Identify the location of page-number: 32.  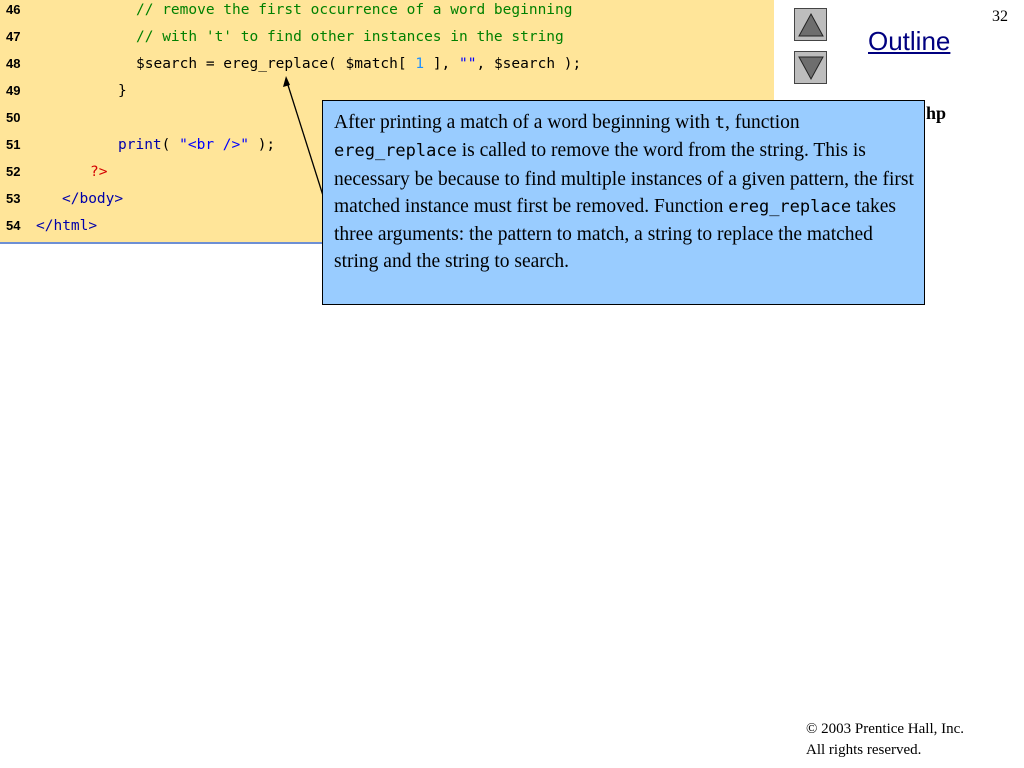
(1000, 16).